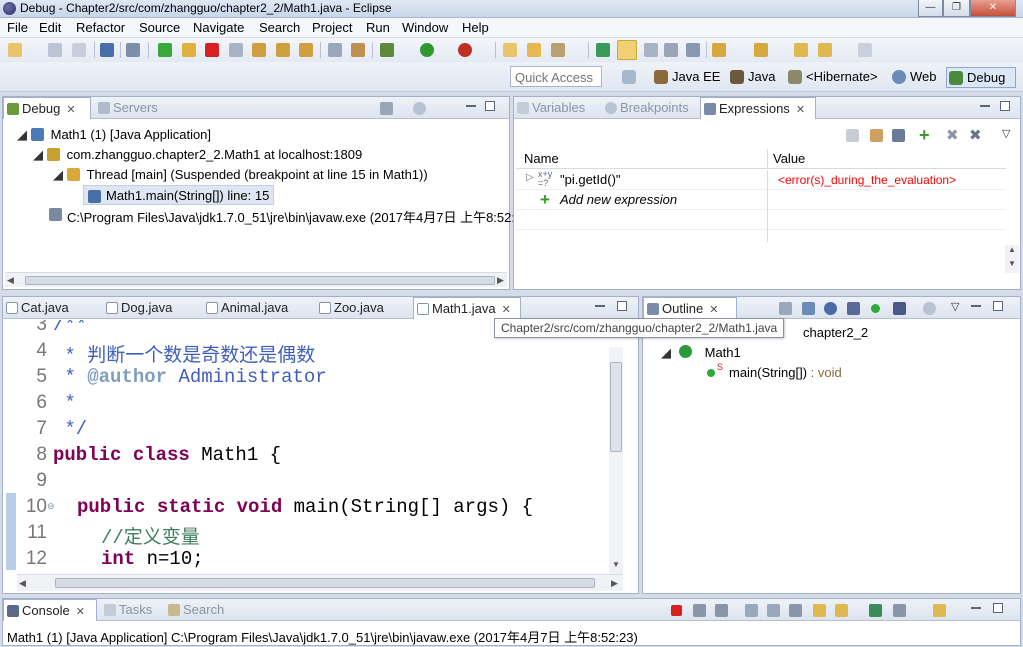 The image size is (1023, 647). What do you see at coordinates (693, 50) in the screenshot?
I see `paragraph-icon` at bounding box center [693, 50].